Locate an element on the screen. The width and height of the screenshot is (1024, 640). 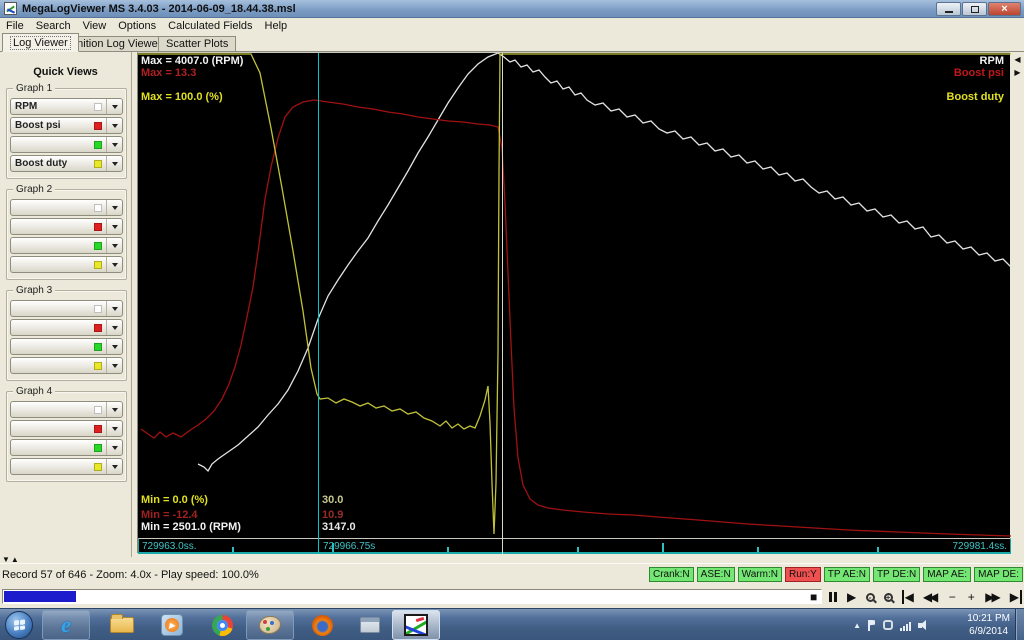
taskbar-media-player: ▶ is located at coordinates (172, 625).